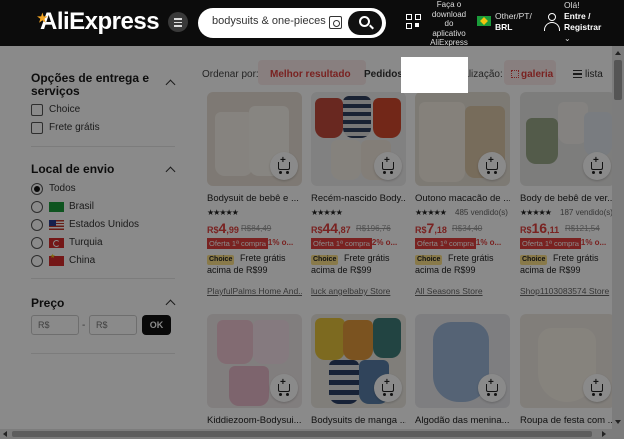 Image resolution: width=624 pixels, height=439 pixels. Describe the element at coordinates (552, 22) in the screenshot. I see `user-icon` at that location.